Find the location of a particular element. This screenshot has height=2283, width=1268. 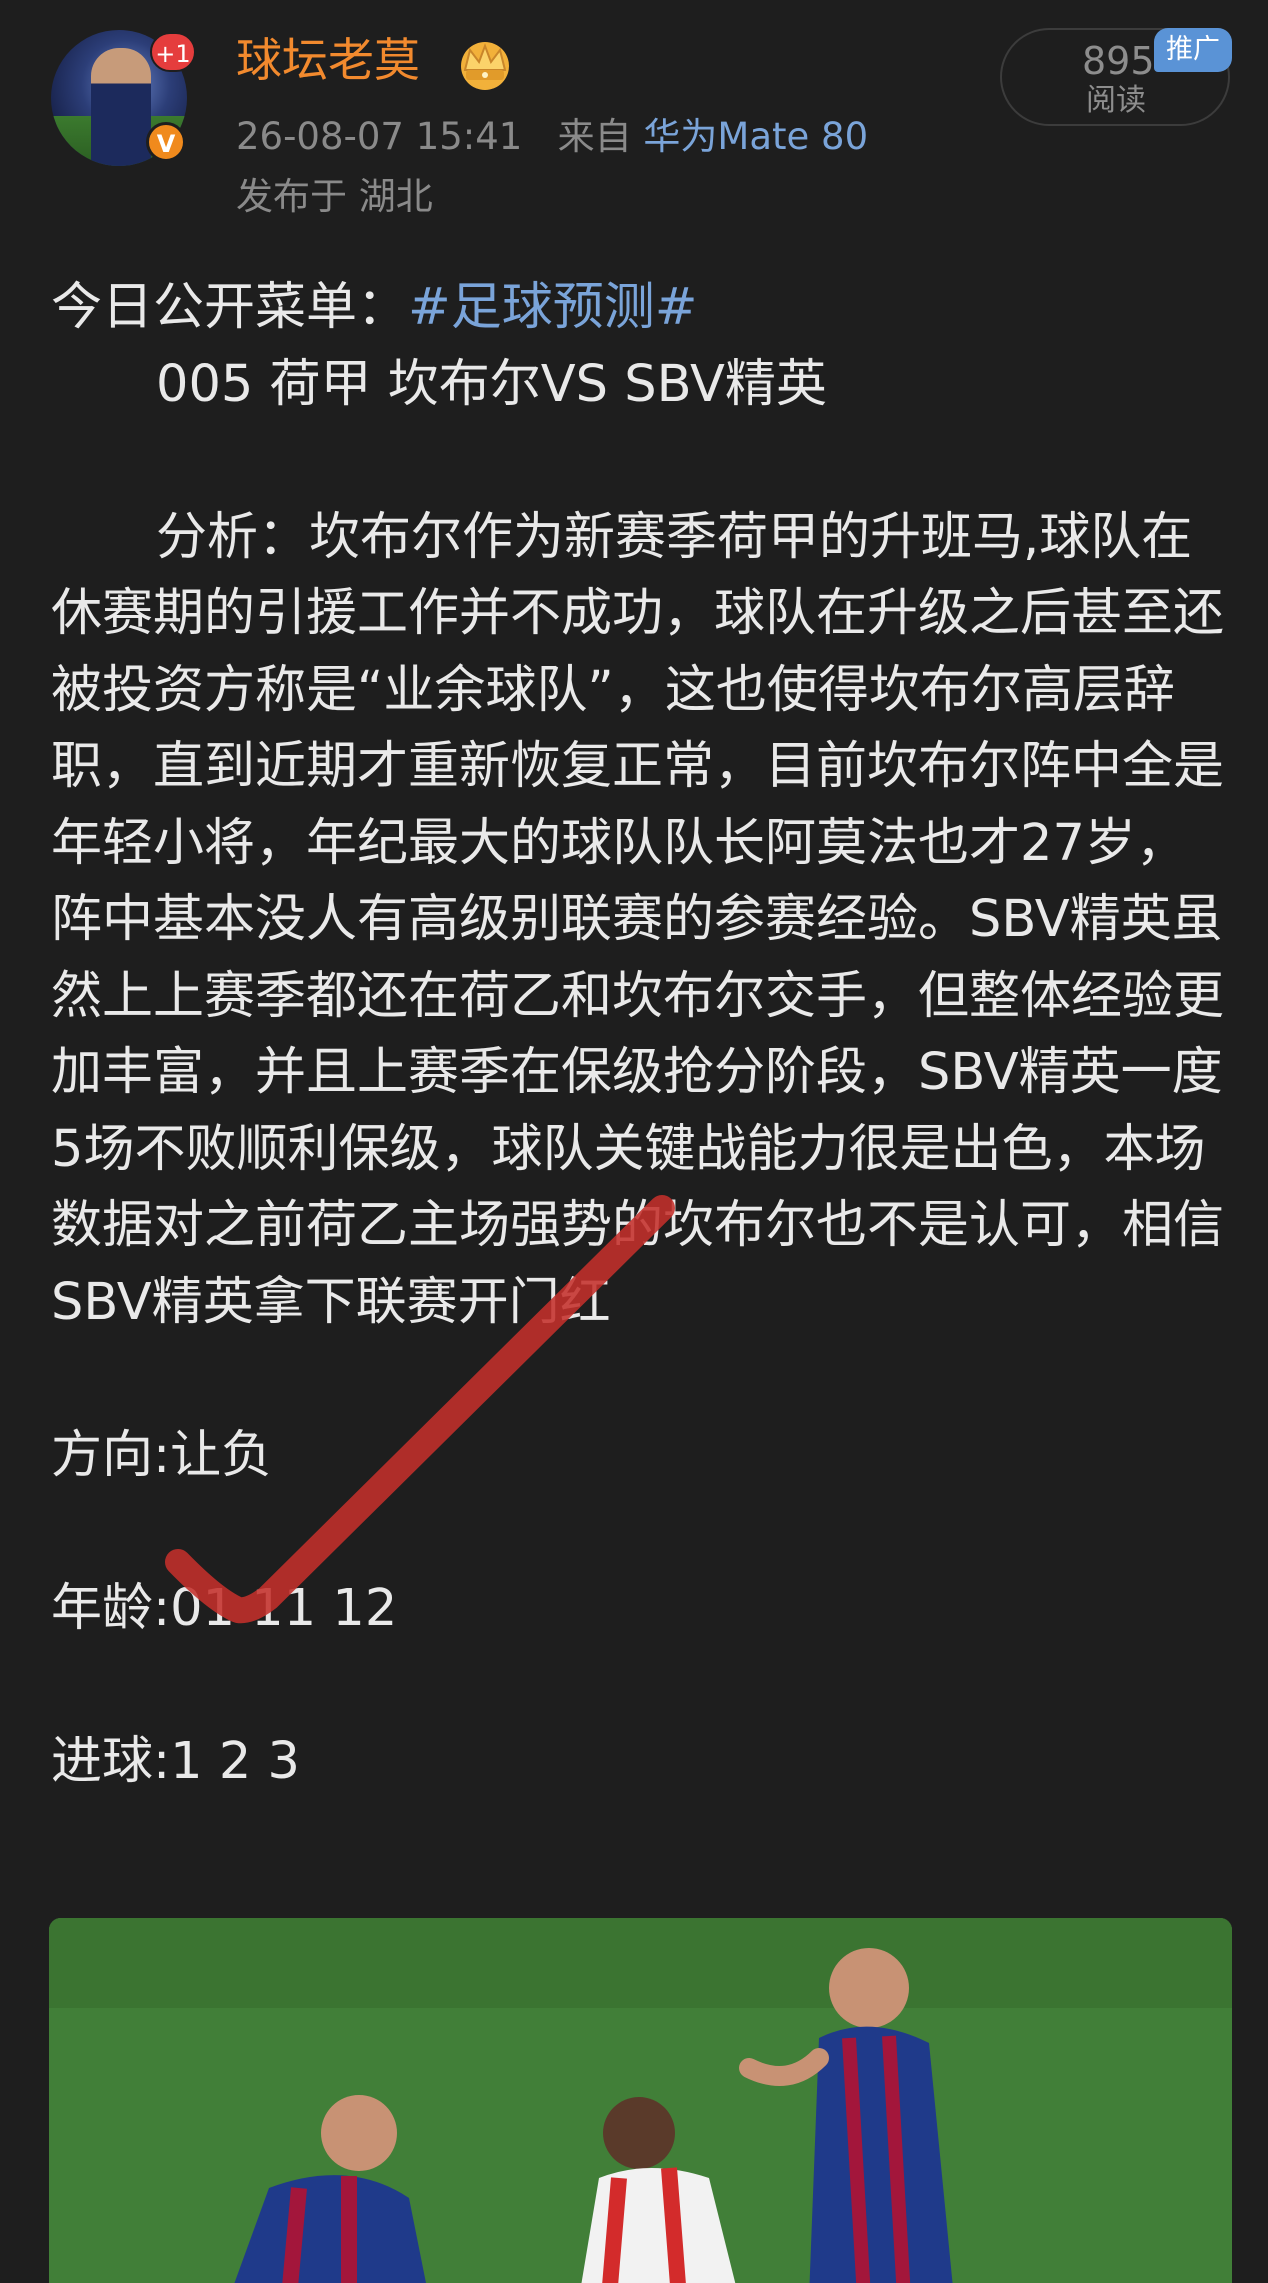

menu-label: 今日公开菜单： is located at coordinates (230, 307).